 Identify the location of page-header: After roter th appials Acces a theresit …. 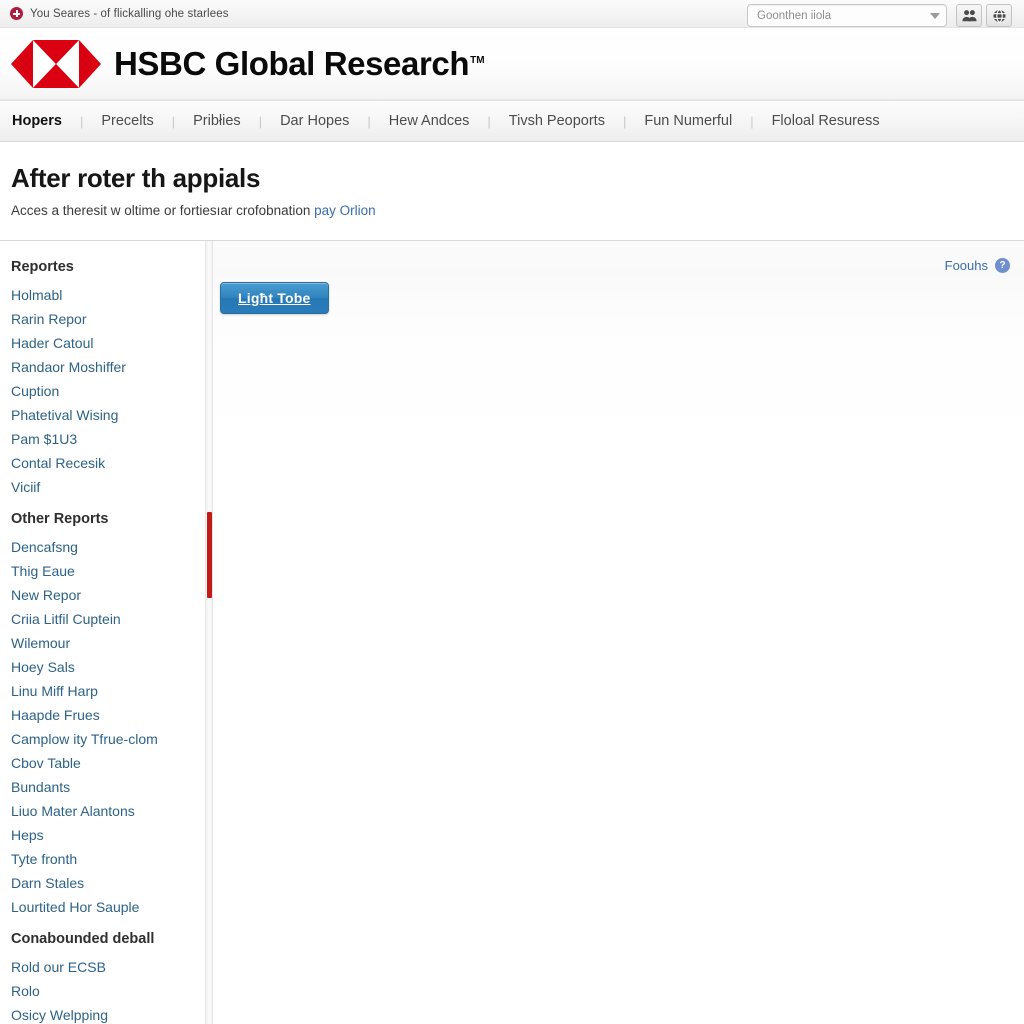
(512, 180).